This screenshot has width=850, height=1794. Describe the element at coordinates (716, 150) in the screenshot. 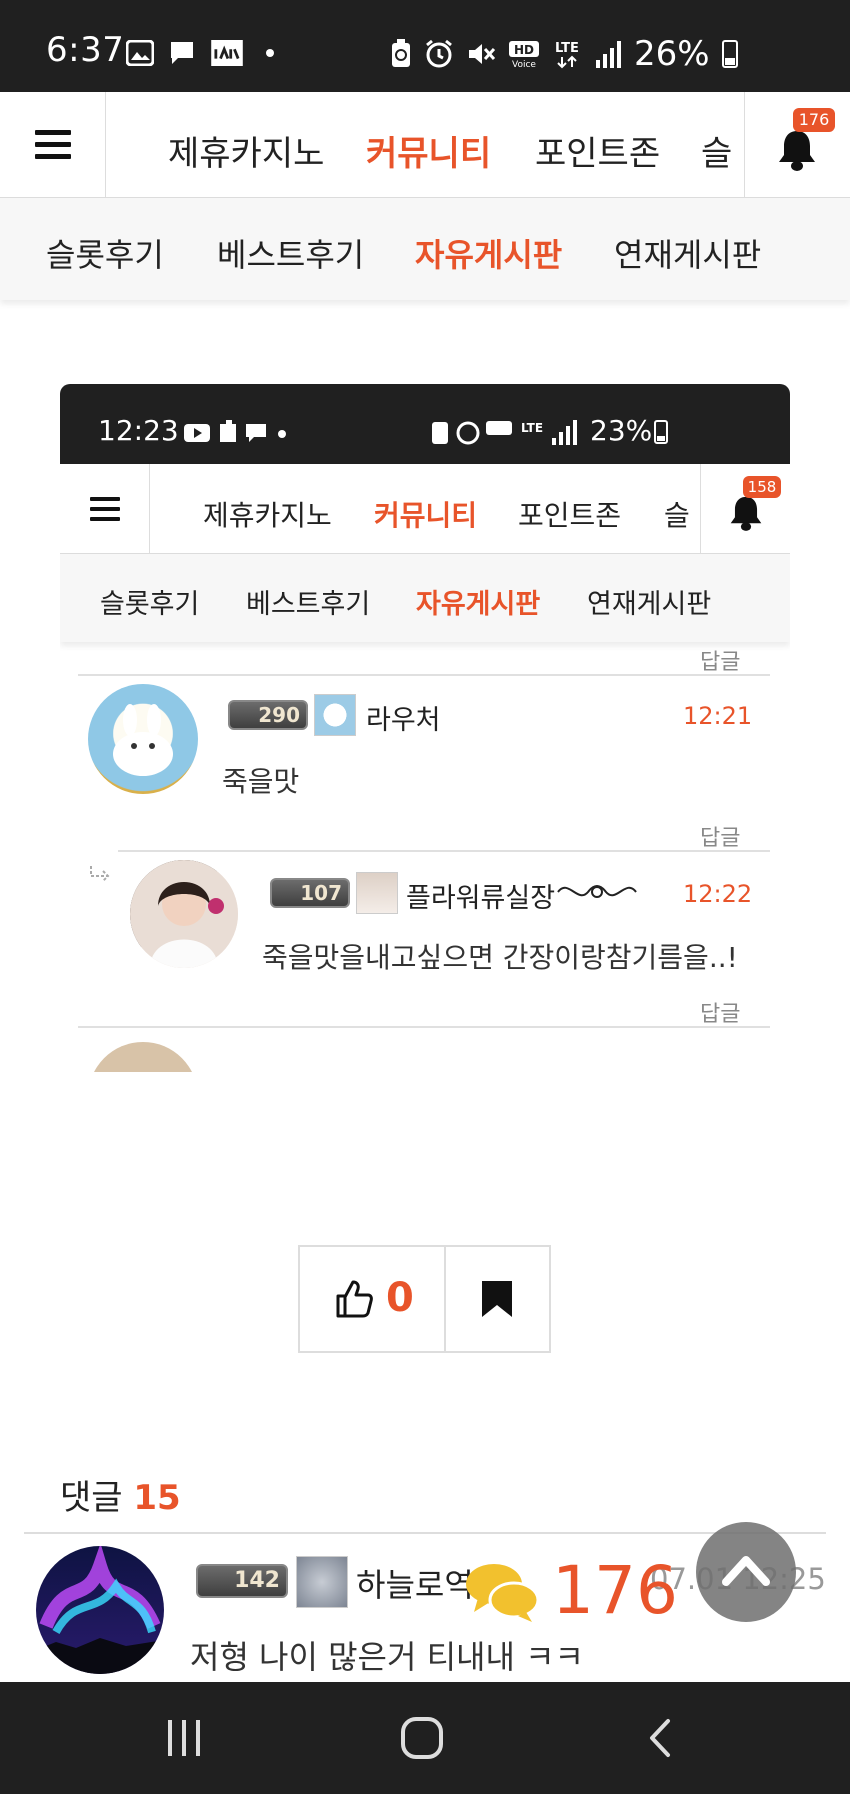

I see `tab-slot-partial: 슬` at that location.